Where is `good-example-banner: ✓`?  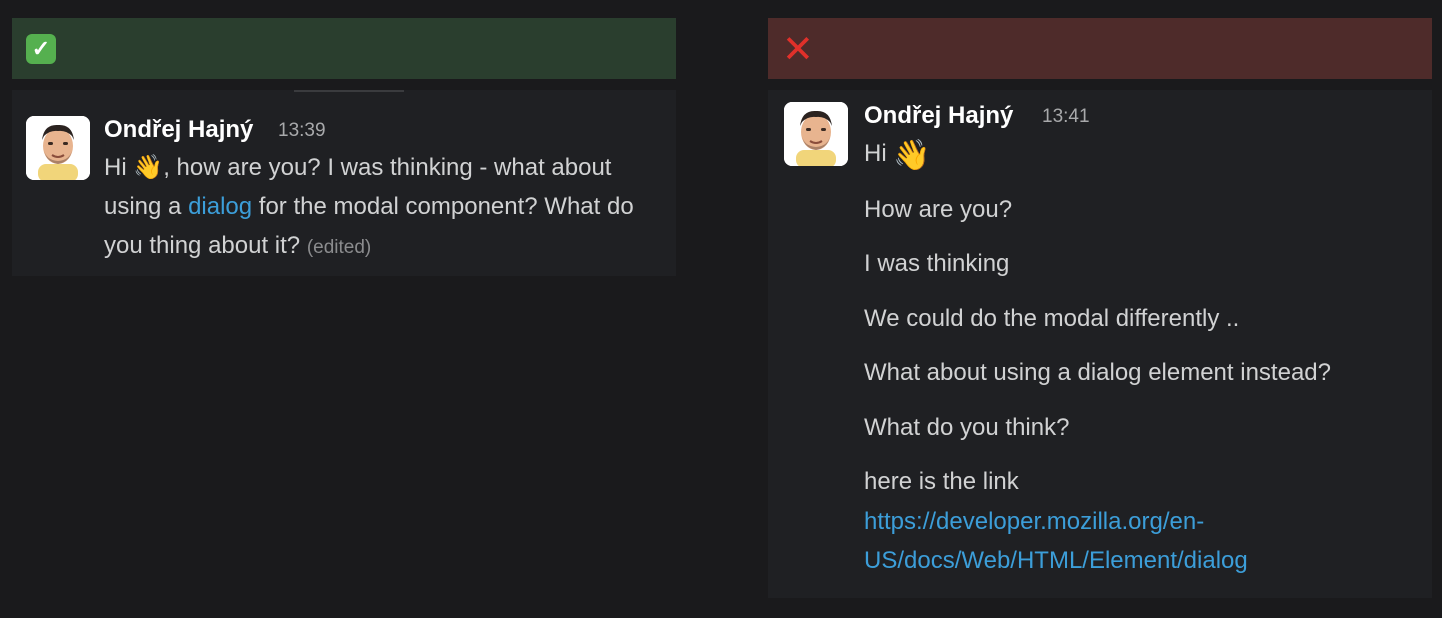 good-example-banner: ✓ is located at coordinates (344, 48).